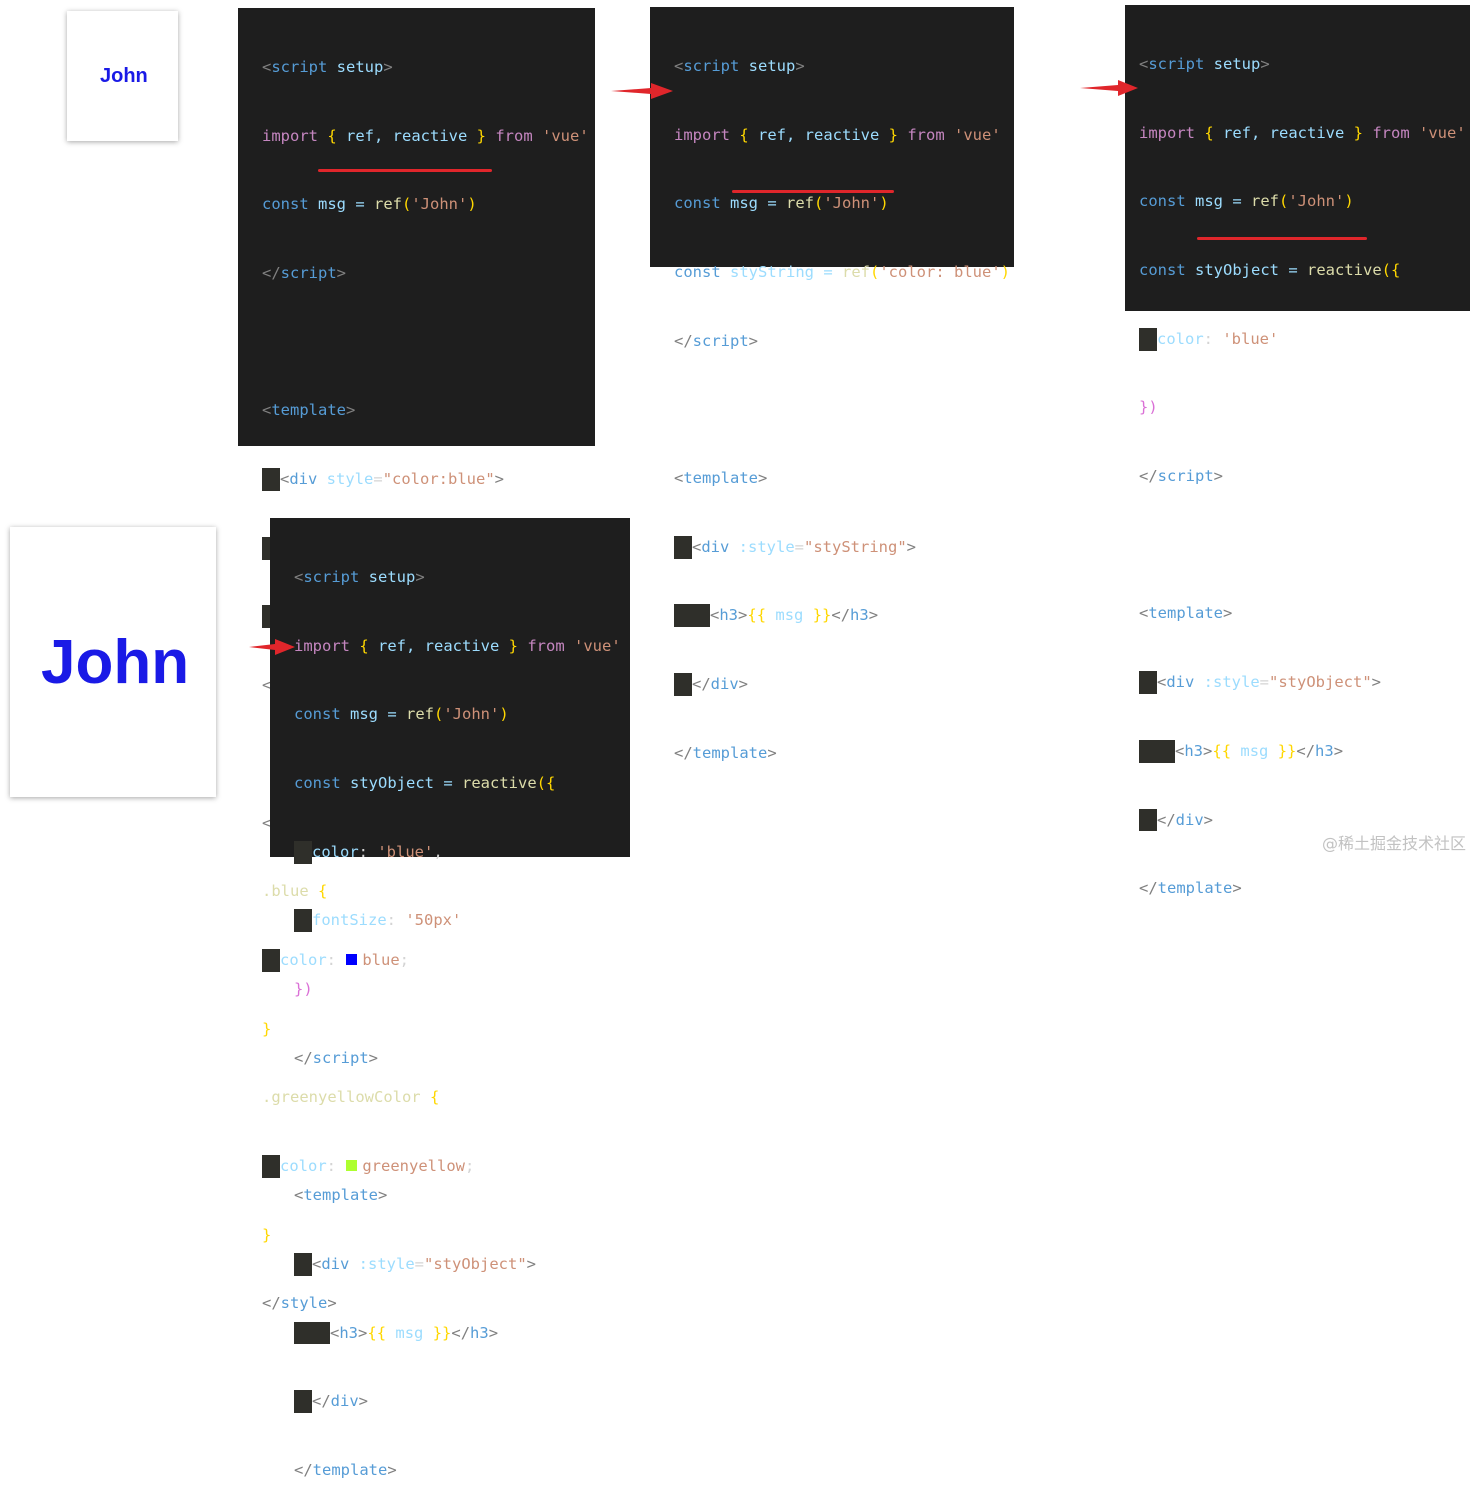 The width and height of the screenshot is (1474, 1505). Describe the element at coordinates (1391, 269) in the screenshot. I see `code-token: ({` at that location.